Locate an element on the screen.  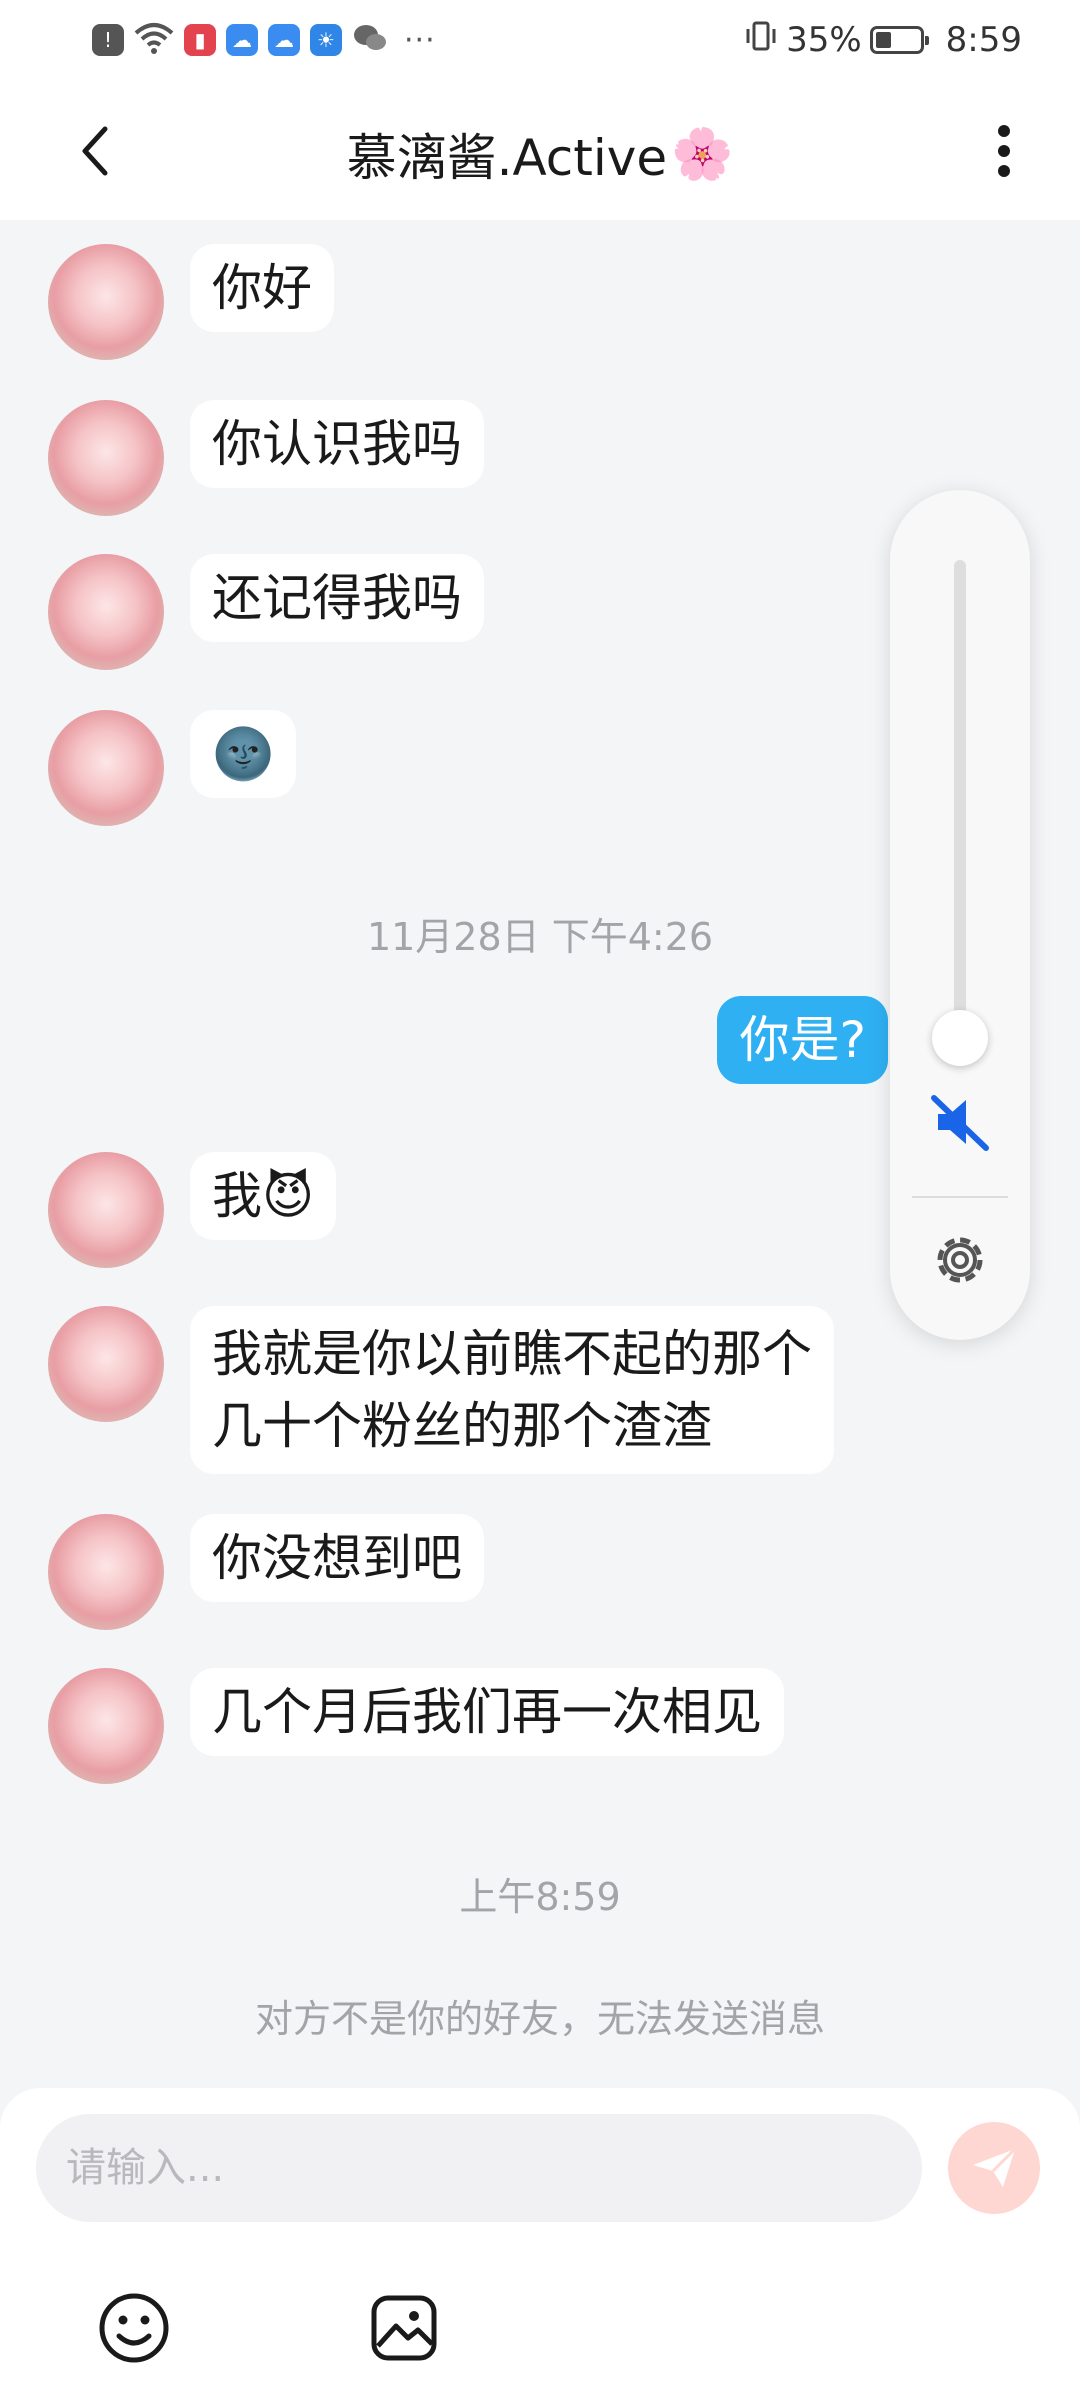
mute-toggle-button is located at coordinates (960, 1122).